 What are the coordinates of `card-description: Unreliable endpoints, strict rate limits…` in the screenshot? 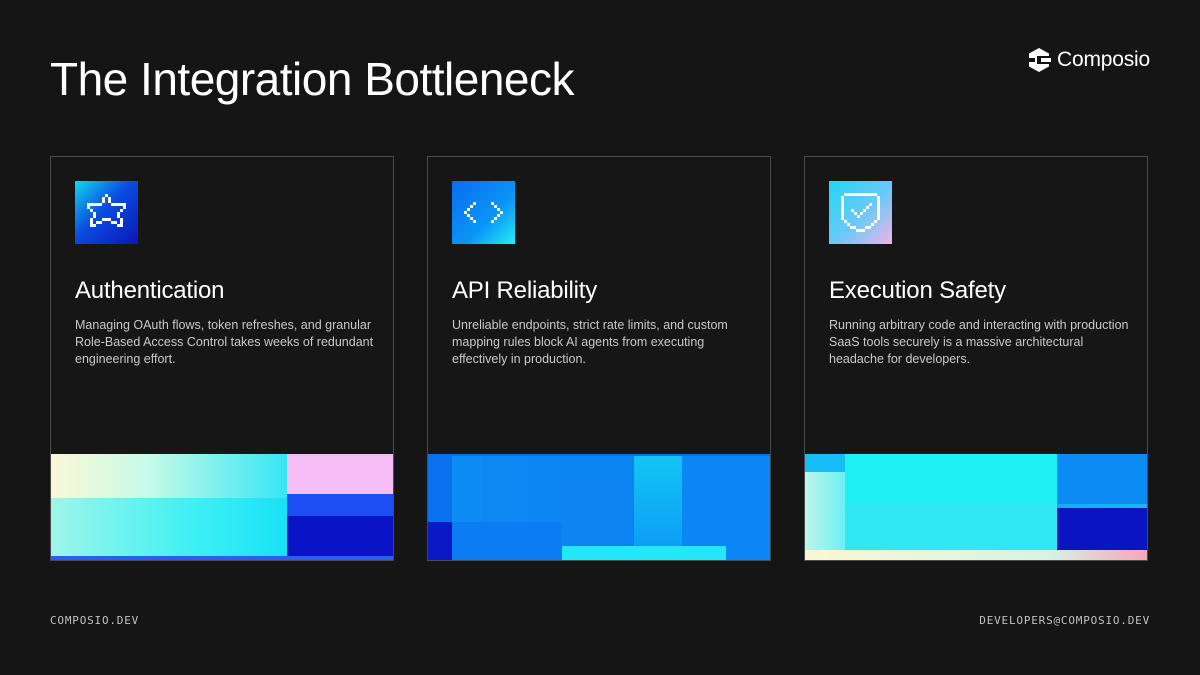 It's located at (590, 342).